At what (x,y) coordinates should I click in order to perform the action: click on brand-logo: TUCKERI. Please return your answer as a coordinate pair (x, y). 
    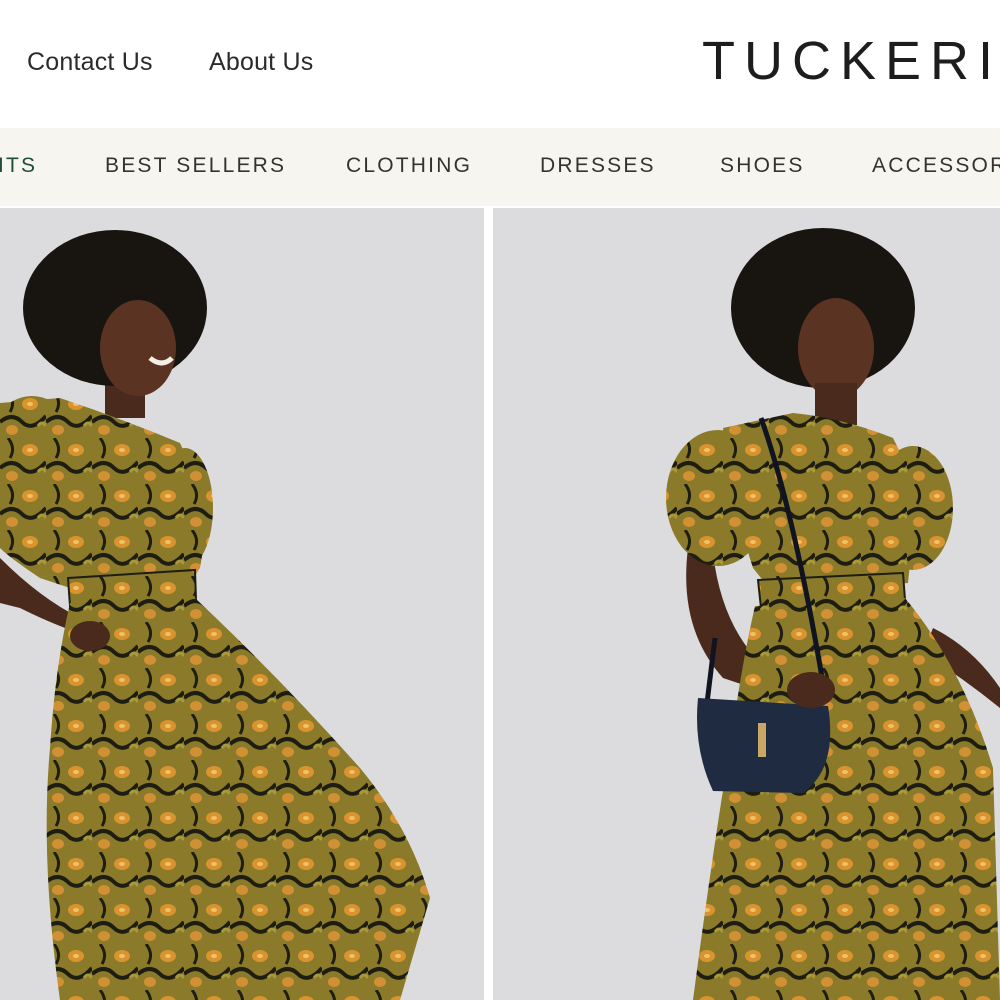
    Looking at the image, I should click on (851, 61).